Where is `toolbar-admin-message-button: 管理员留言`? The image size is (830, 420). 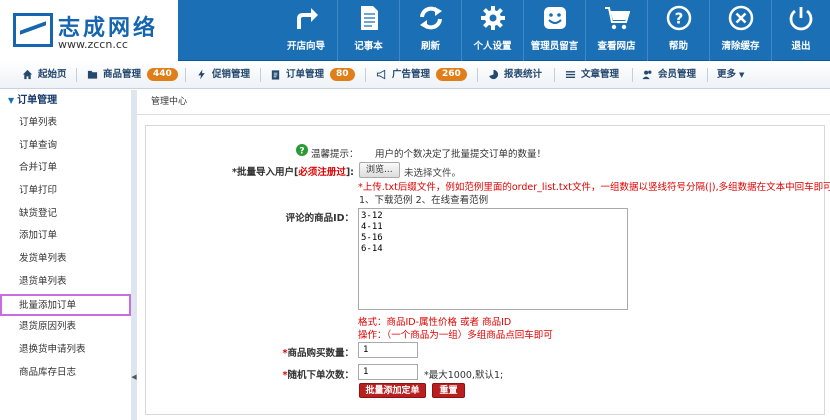
toolbar-admin-message-button: 管理员留言 is located at coordinates (554, 30).